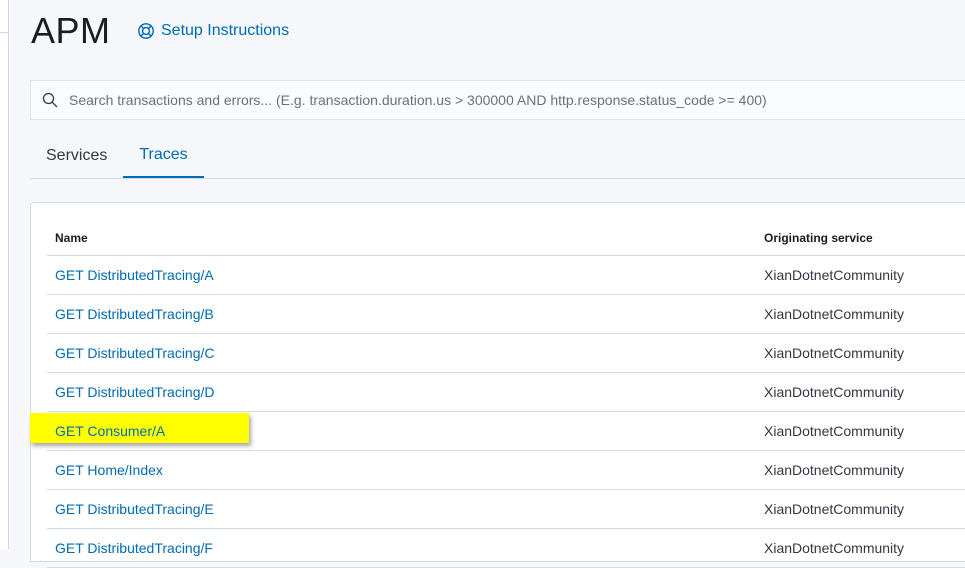  Describe the element at coordinates (163, 156) in the screenshot. I see `tab-traces: Traces` at that location.